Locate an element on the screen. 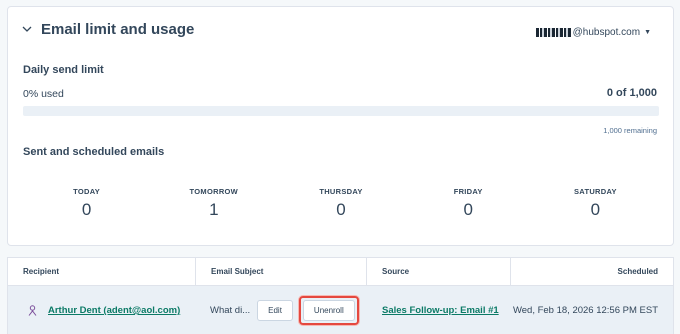  scheduled-cell: Wed, Feb 18, 2026 12:56 PM EST is located at coordinates (585, 310).